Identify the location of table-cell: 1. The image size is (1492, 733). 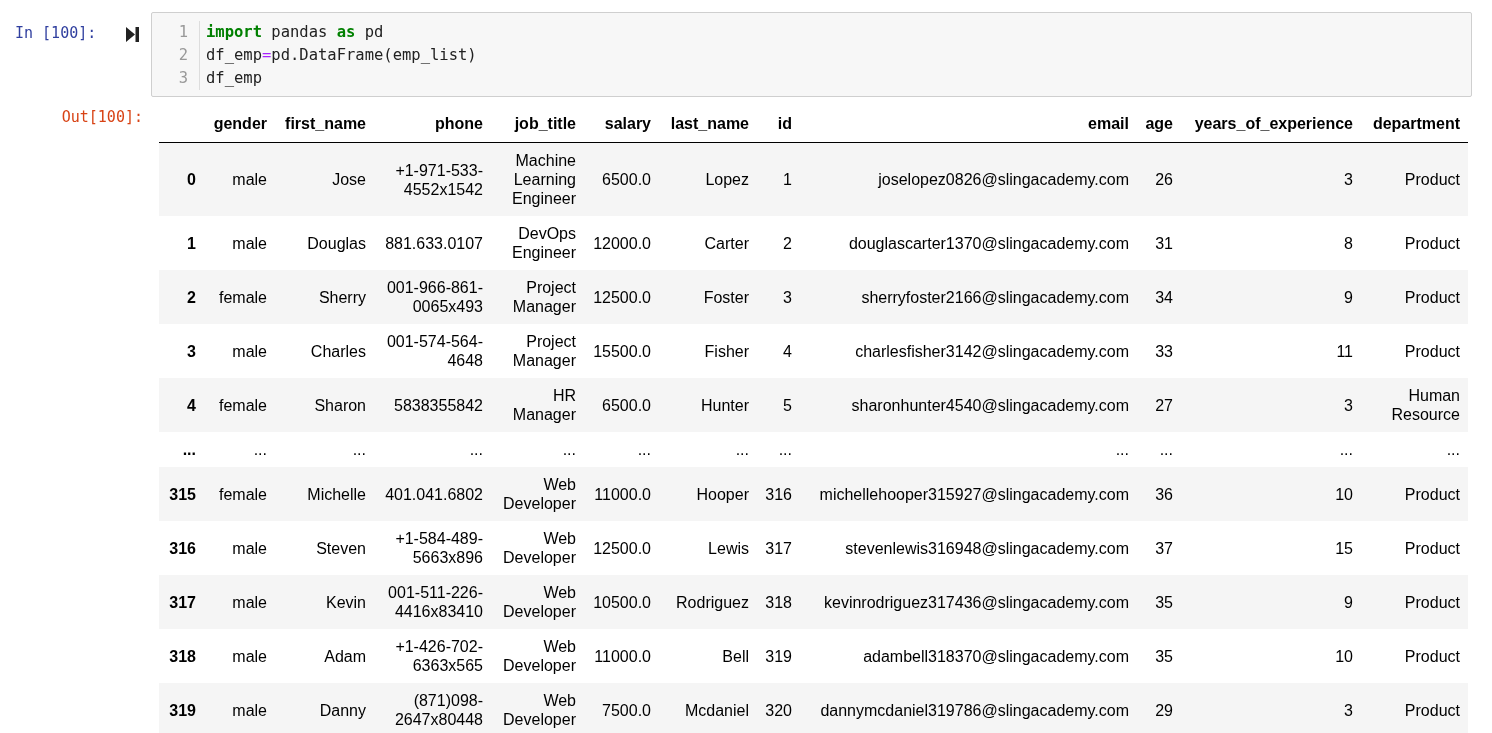
(778, 179).